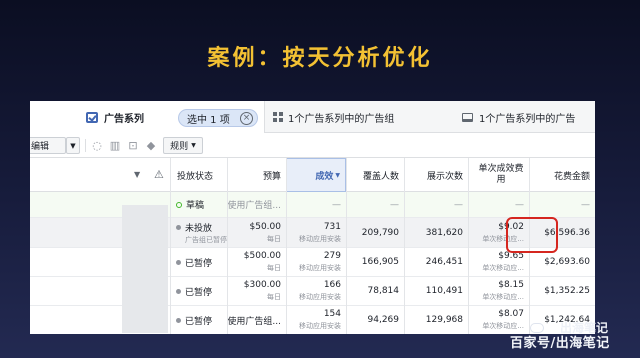 Image resolution: width=640 pixels, height=358 pixels. I want to click on rules-label: 规则, so click(179, 147).